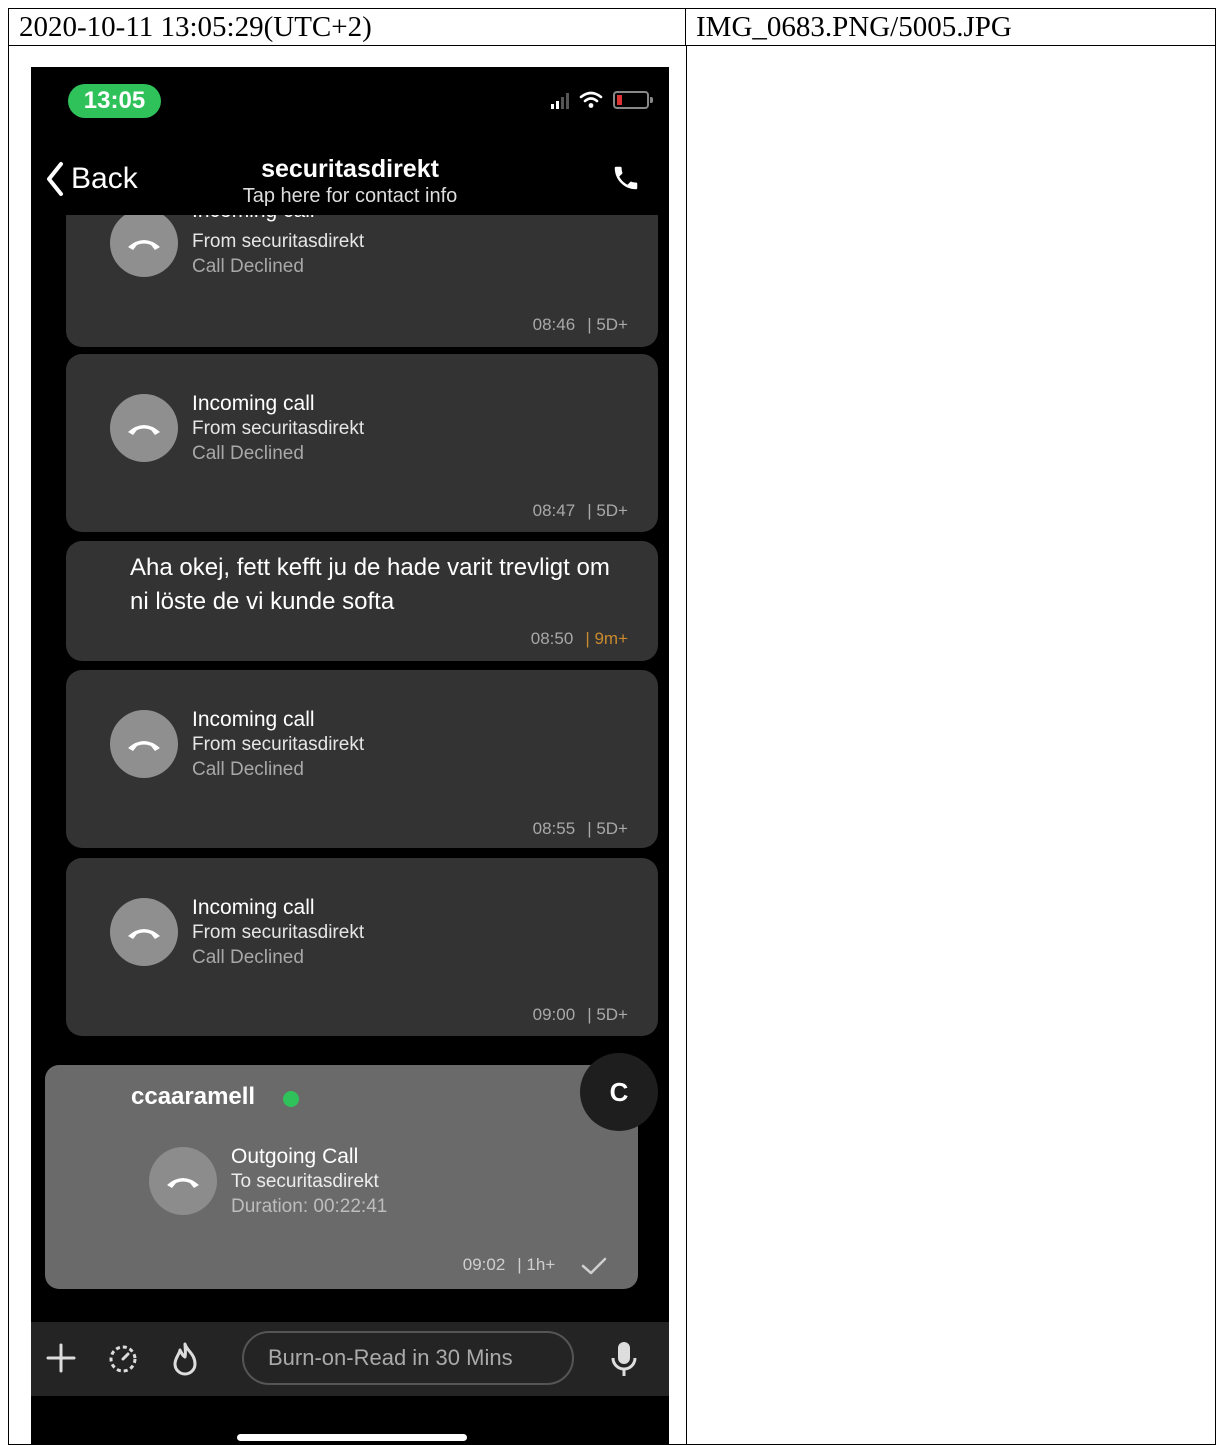  Describe the element at coordinates (554, 1014) in the screenshot. I see `message-time: 09:00` at that location.